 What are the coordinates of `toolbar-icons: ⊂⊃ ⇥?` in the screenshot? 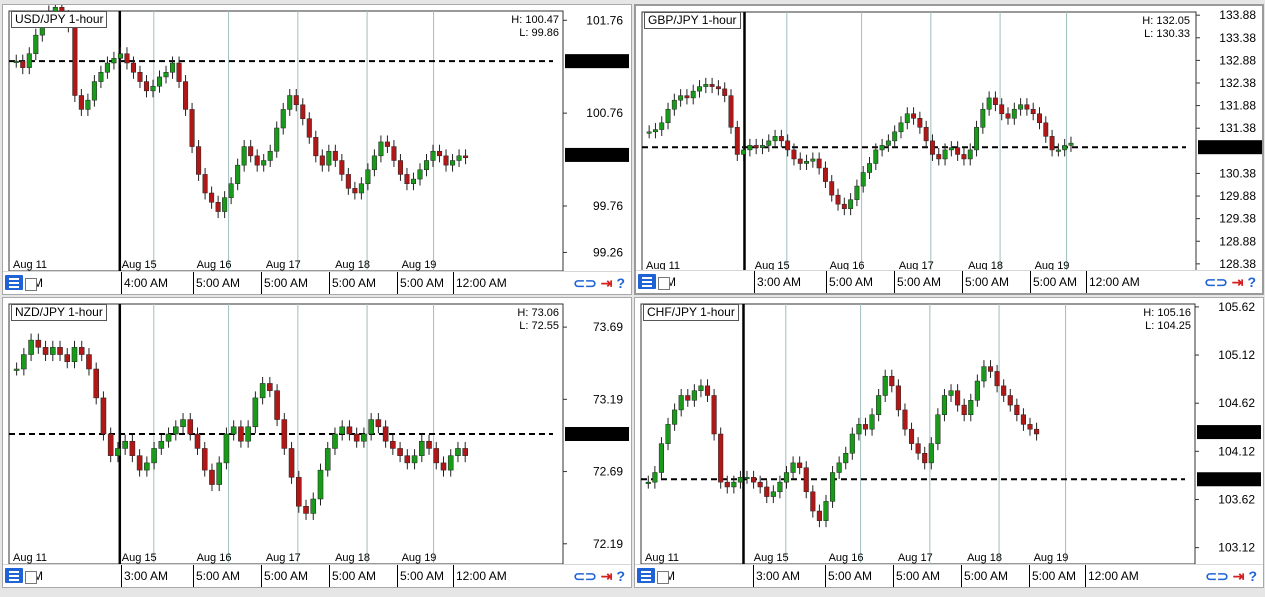 It's located at (1229, 576).